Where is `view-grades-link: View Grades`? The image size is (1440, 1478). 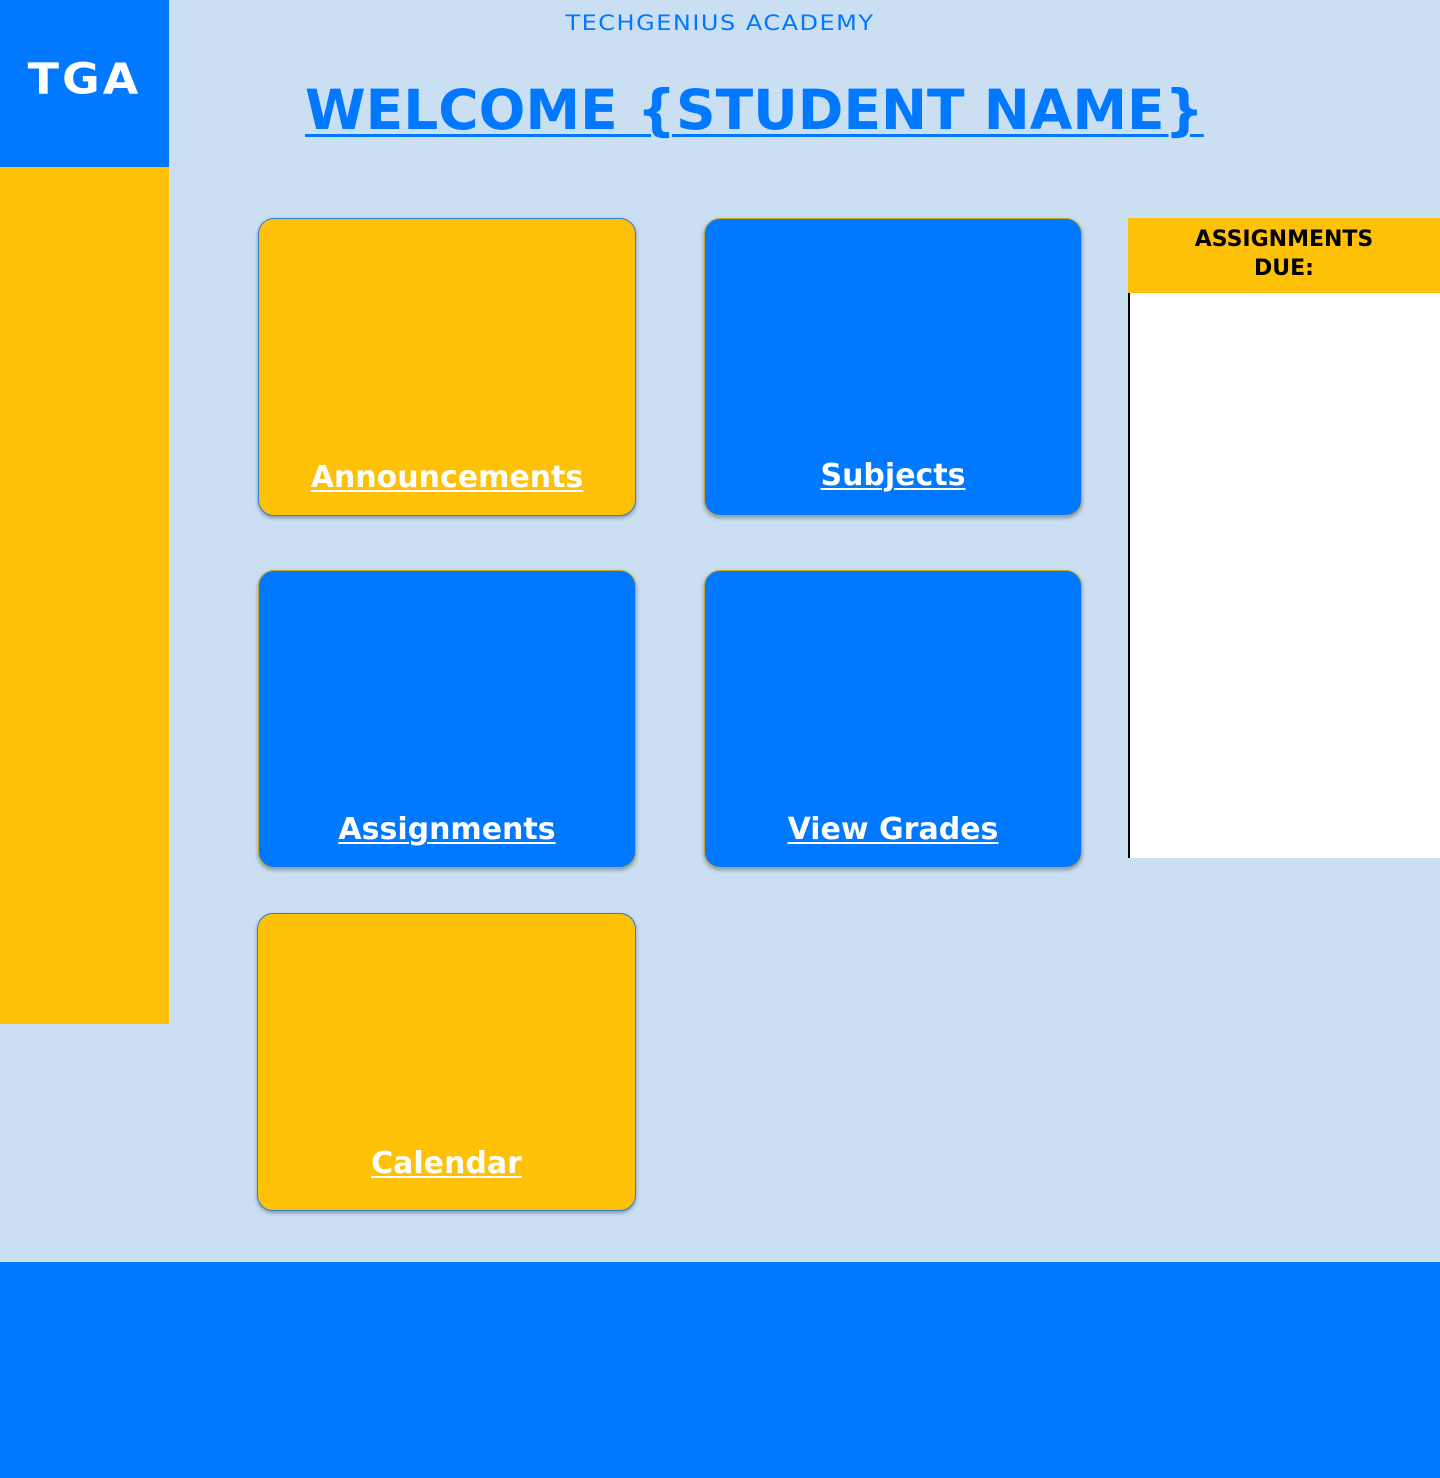
view-grades-link: View Grades is located at coordinates (893, 829).